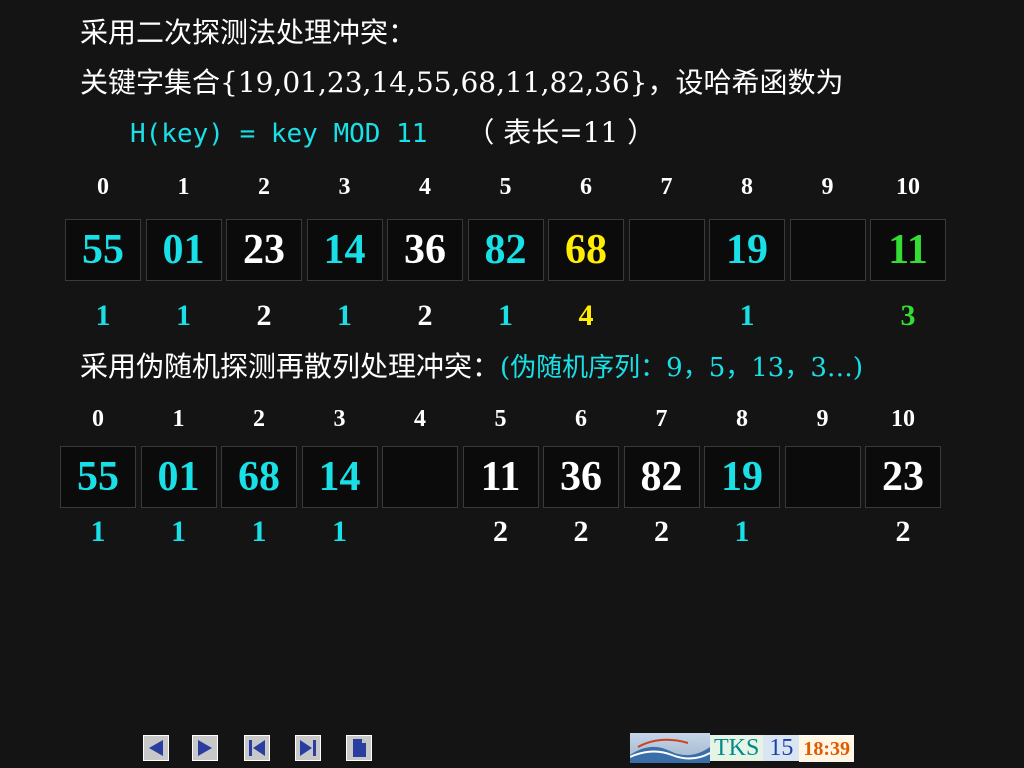 This screenshot has height=768, width=1024. Describe the element at coordinates (279, 134) in the screenshot. I see `hash-formula: H(key) = key MOD 11` at that location.